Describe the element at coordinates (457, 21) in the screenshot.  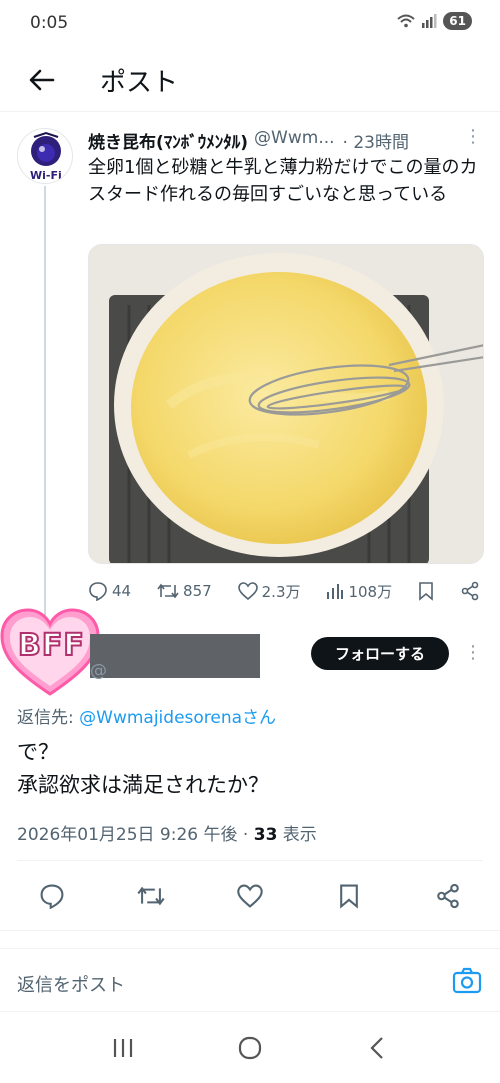
I see `battery-indicator: 61` at that location.